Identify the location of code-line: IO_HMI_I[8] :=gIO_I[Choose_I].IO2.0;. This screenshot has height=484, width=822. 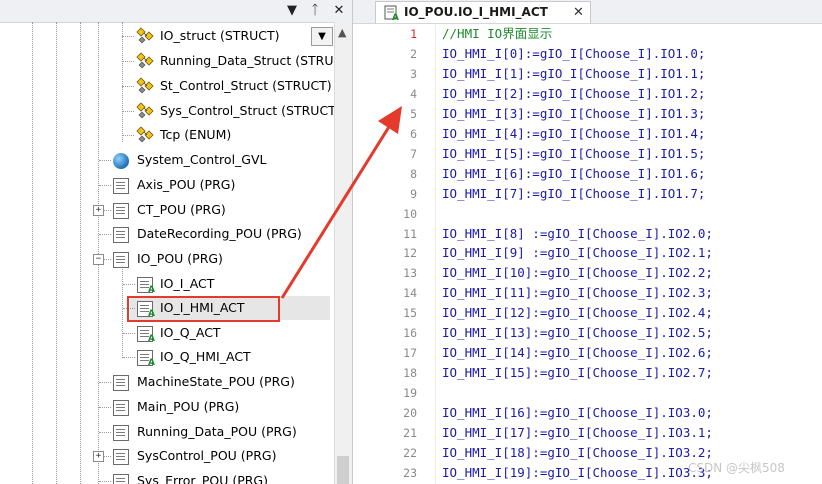
(577, 233).